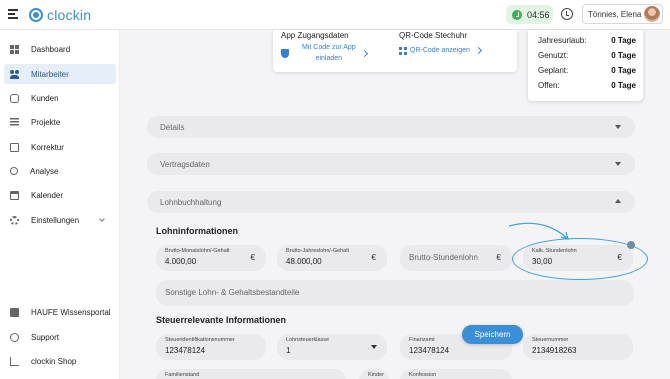  I want to click on accordion-label: Lohnbuchhaltung, so click(191, 202).